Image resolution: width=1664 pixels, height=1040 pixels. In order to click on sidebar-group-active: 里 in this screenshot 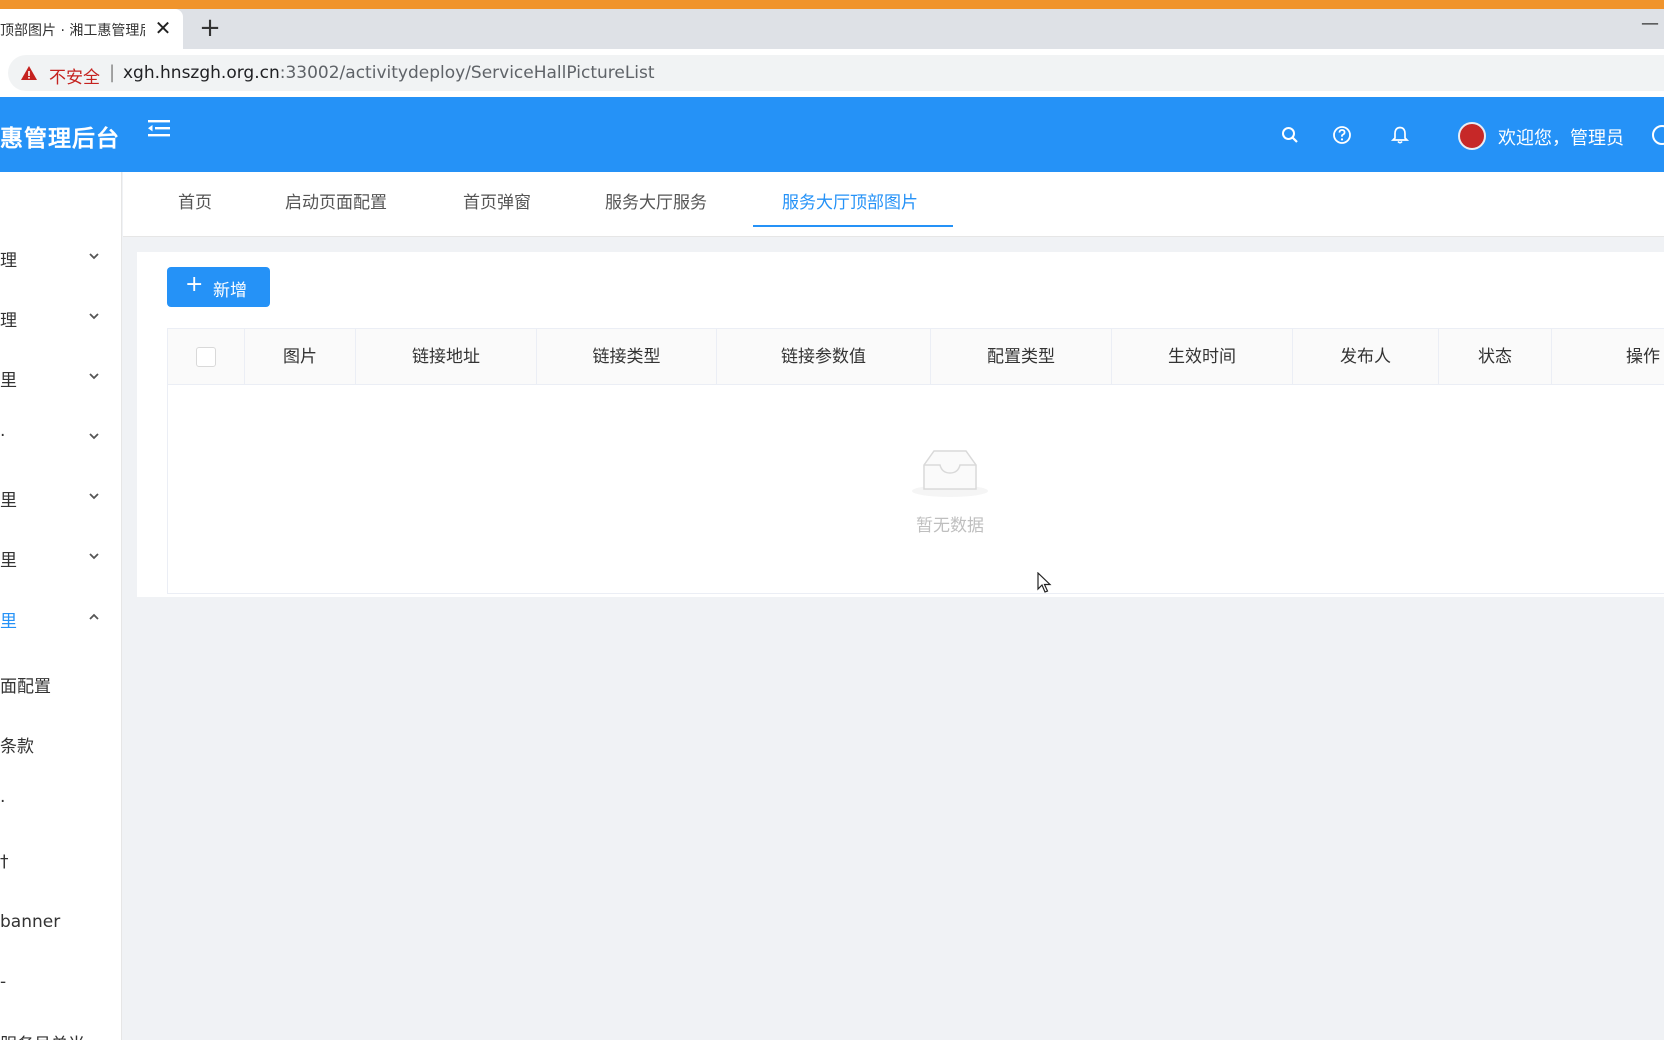, I will do `click(61, 619)`.